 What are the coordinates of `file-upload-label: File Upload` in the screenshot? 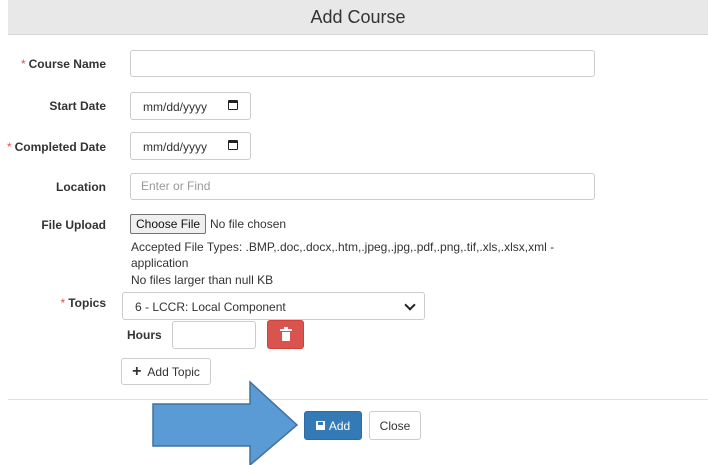 It's located at (73, 225).